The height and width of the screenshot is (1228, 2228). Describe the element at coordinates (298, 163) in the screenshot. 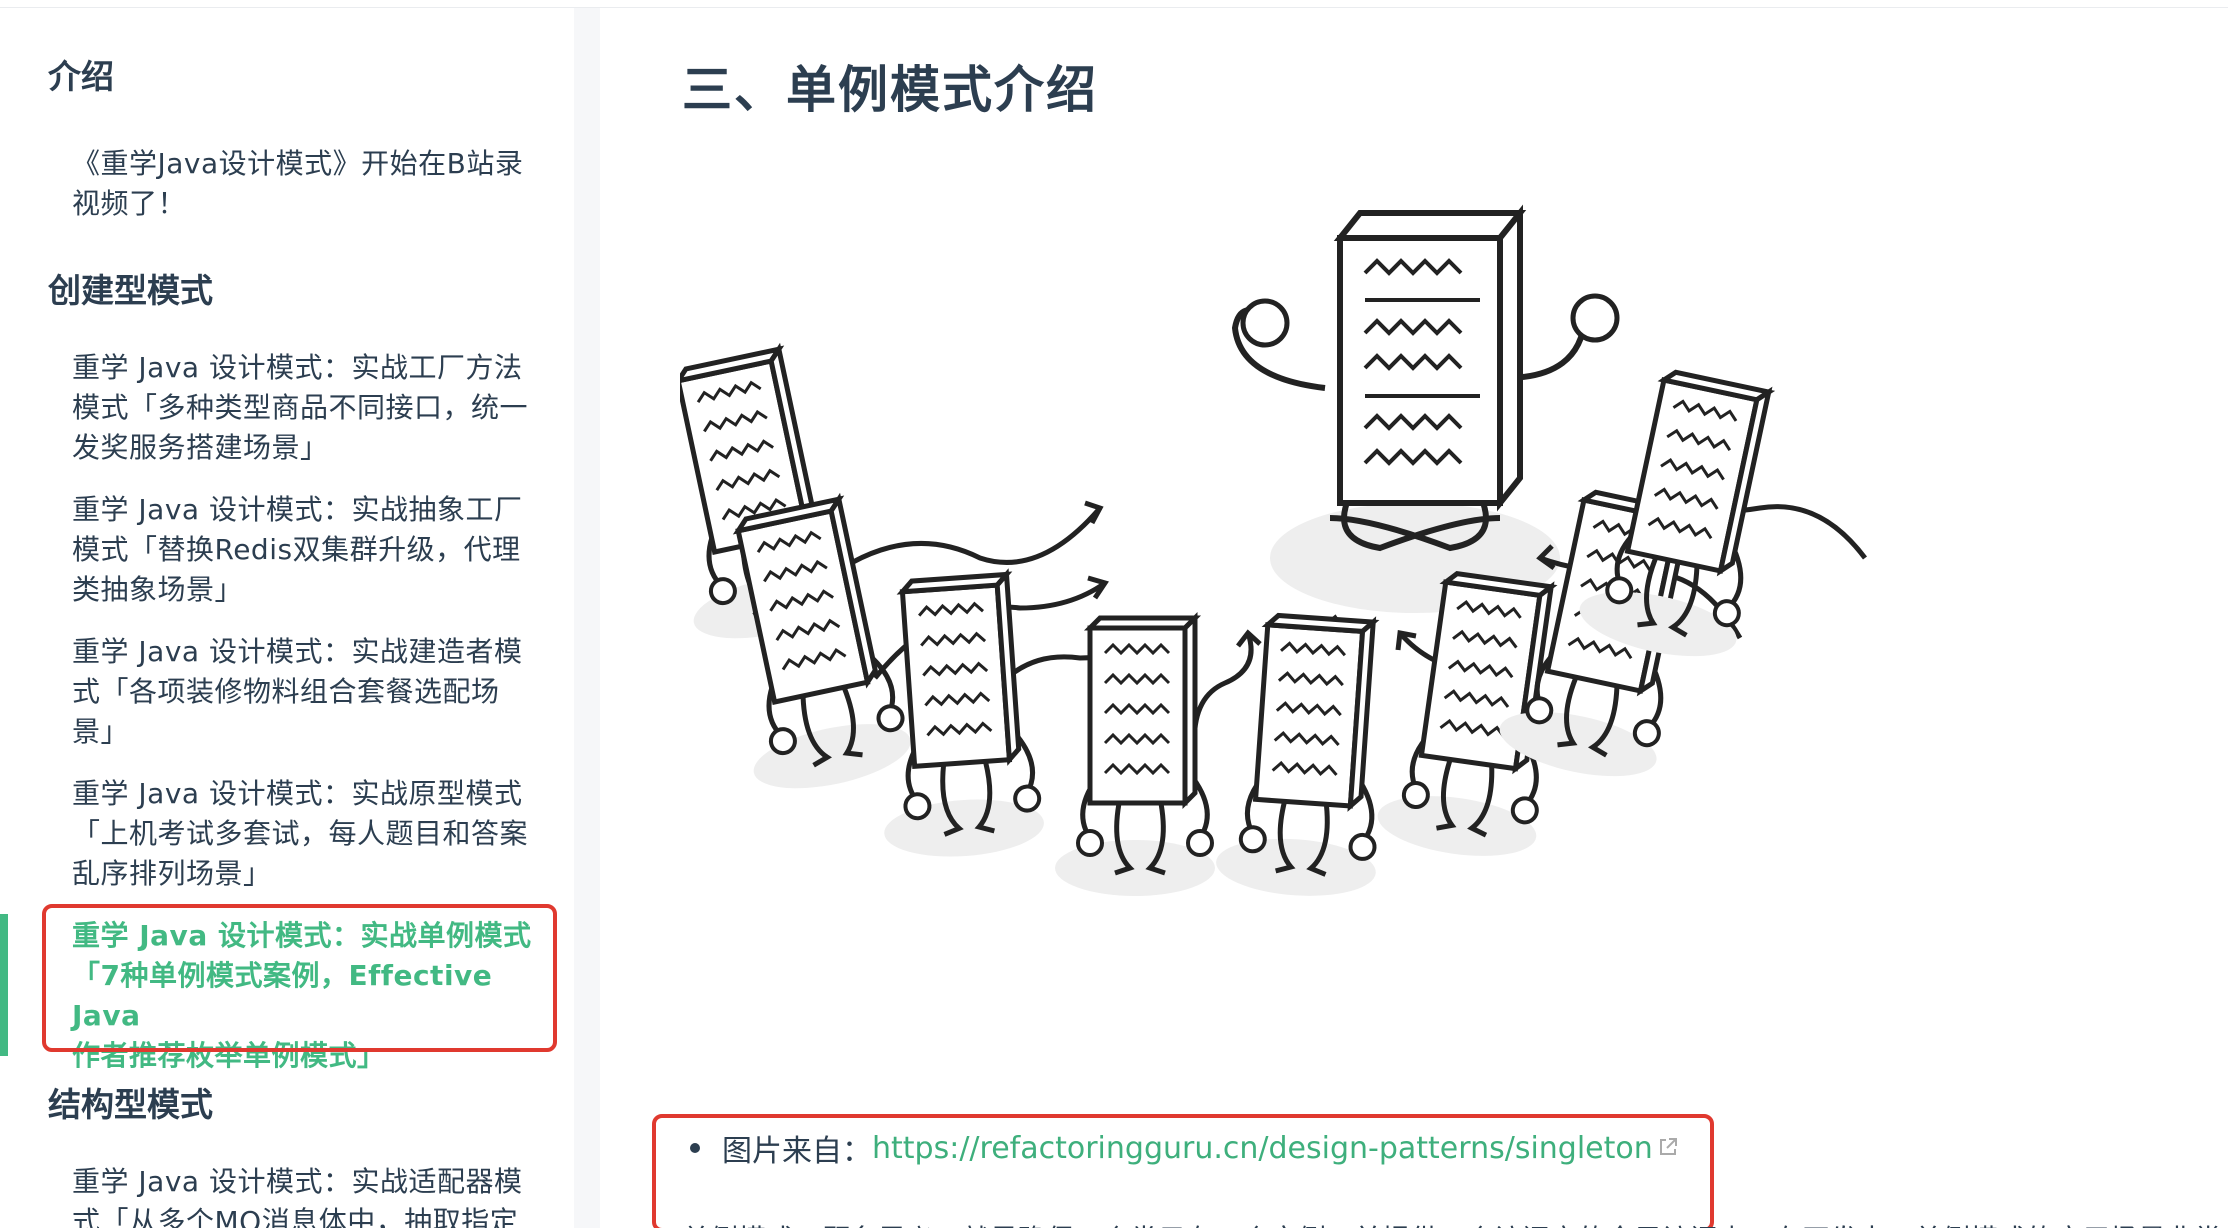

I see `sidebar-item-line: 《重学Java设计模式》开始在B站录` at that location.